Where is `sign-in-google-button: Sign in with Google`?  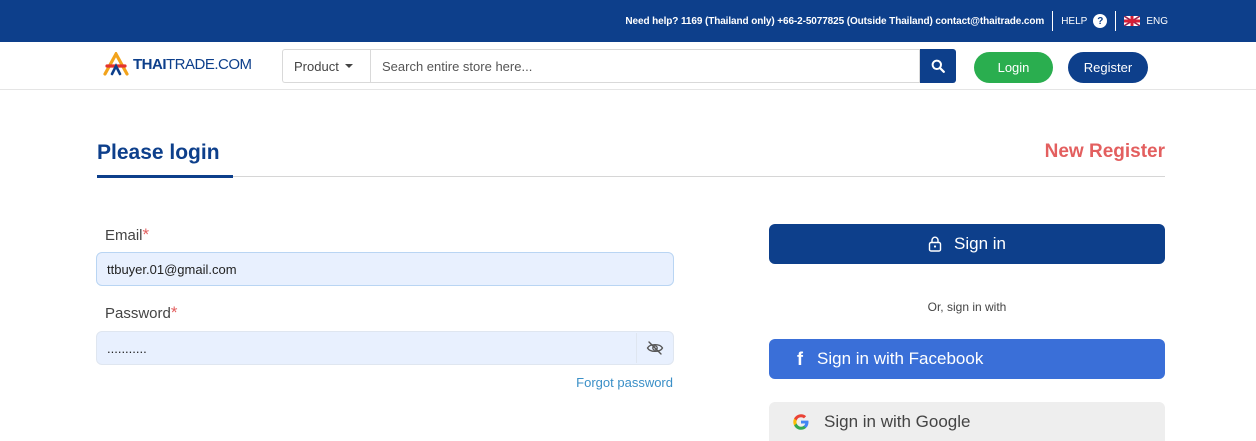 sign-in-google-button: Sign in with Google is located at coordinates (967, 421).